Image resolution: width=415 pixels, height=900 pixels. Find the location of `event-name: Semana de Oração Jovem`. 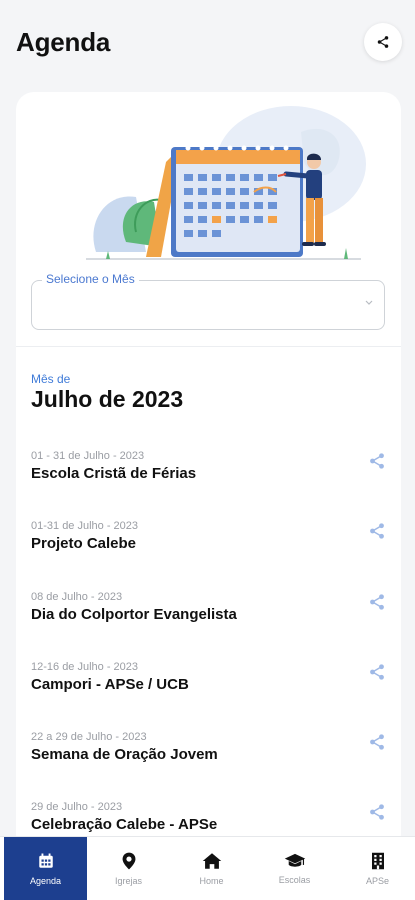

event-name: Semana de Oração Jovem is located at coordinates (124, 754).